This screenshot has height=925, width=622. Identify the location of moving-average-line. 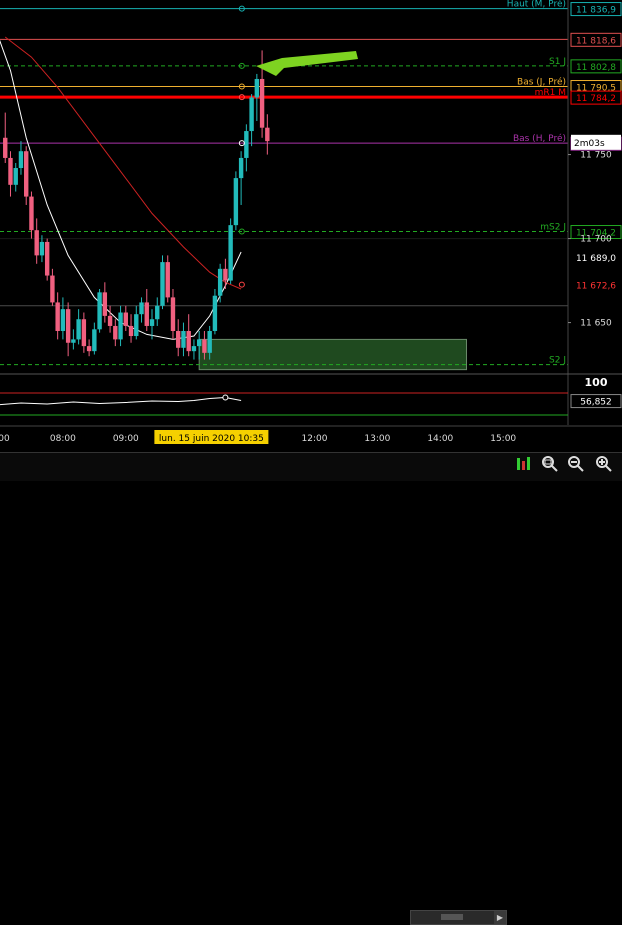
(121, 189).